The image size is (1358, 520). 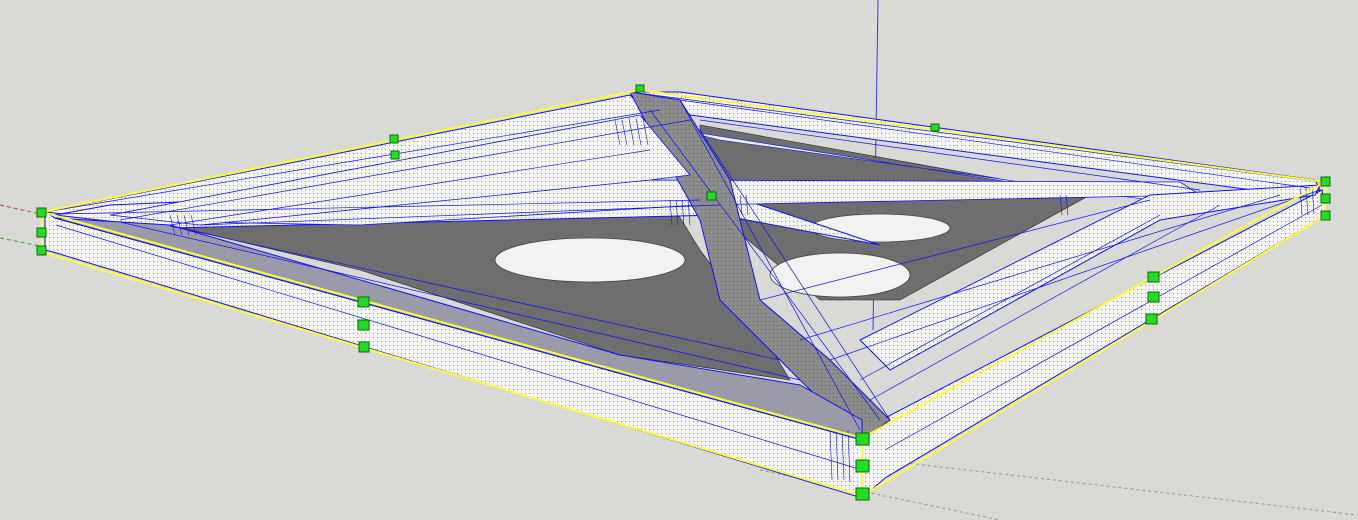 What do you see at coordinates (1118, 487) in the screenshot?
I see `red-axis-front` at bounding box center [1118, 487].